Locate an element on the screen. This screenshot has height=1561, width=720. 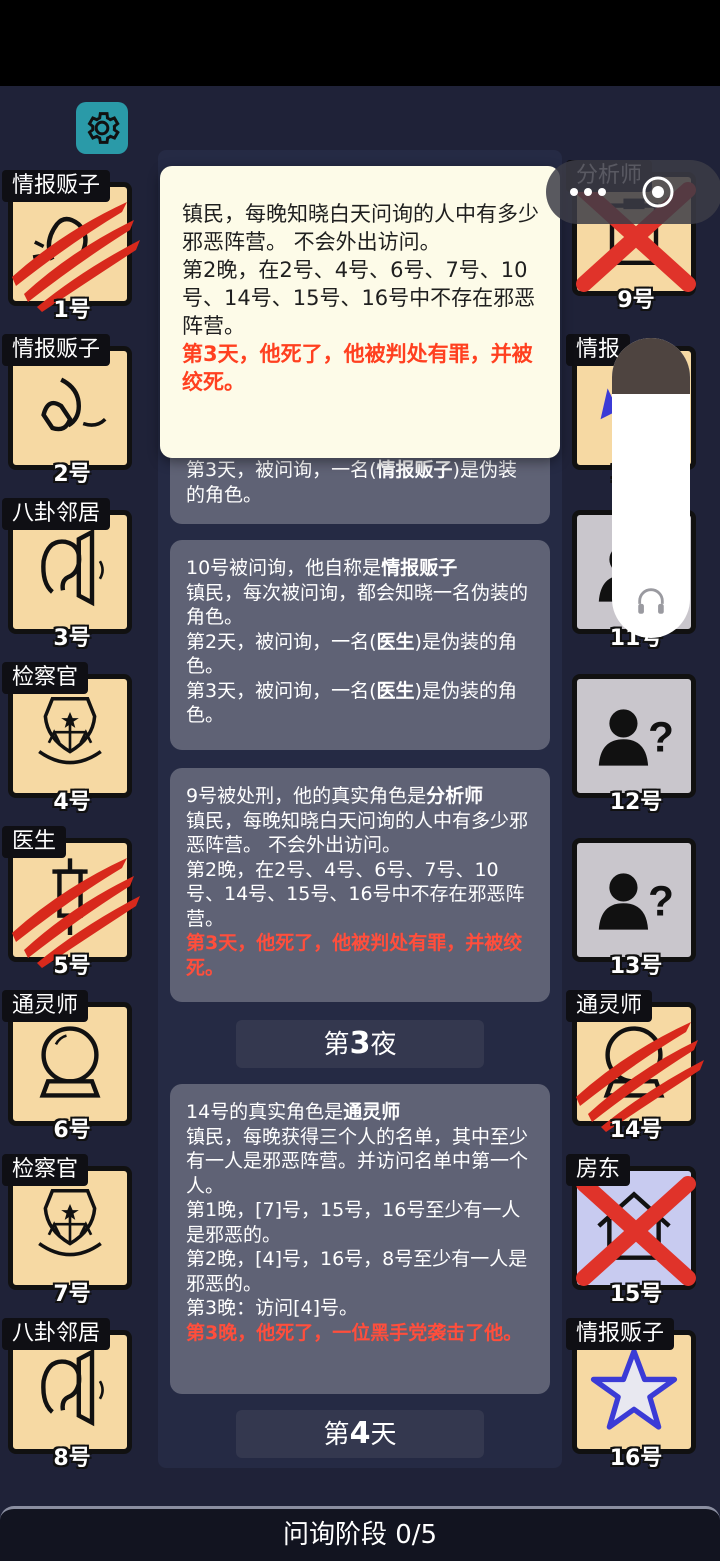
phase-number: 4 is located at coordinates (360, 1433).